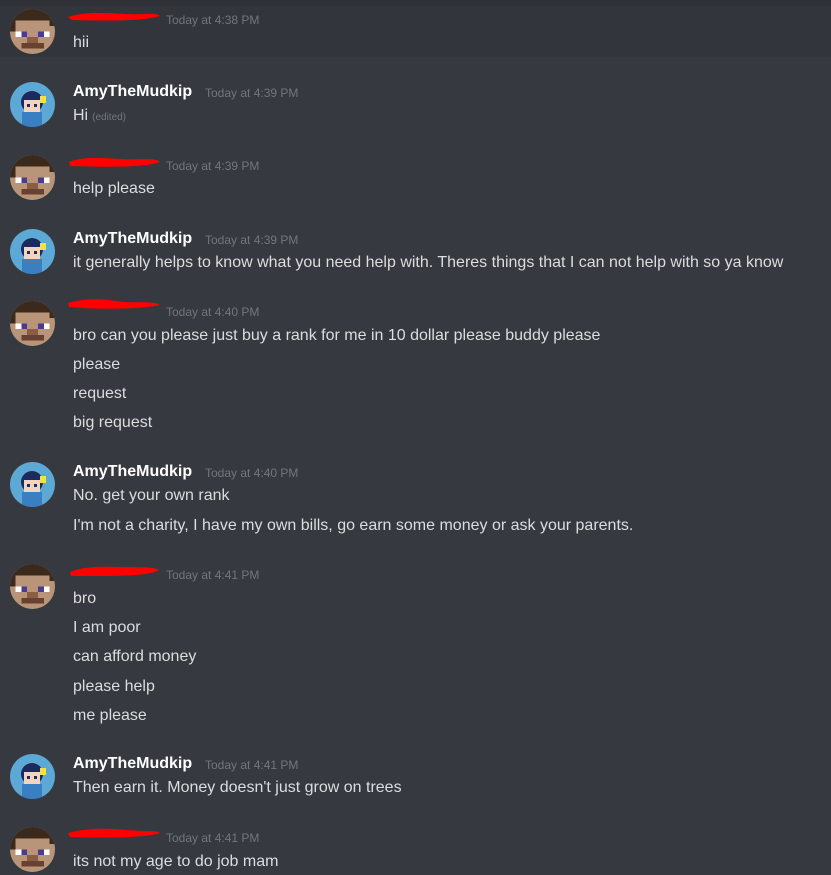 Image resolution: width=831 pixels, height=875 pixels. I want to click on message-timestamp: Today at 4:38 PM, so click(213, 20).